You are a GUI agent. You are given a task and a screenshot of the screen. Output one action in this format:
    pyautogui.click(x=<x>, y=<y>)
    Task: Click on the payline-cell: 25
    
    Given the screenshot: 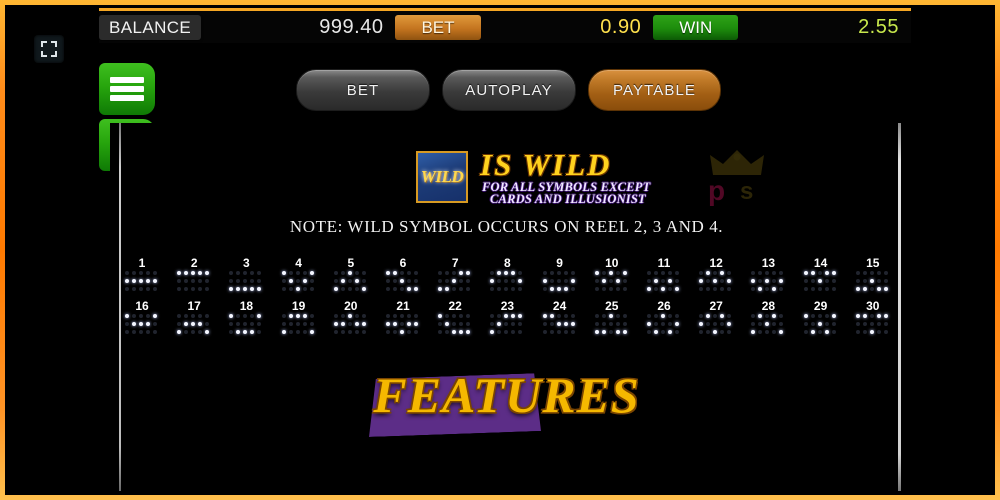 What is the action you would take?
    pyautogui.click(x=612, y=321)
    